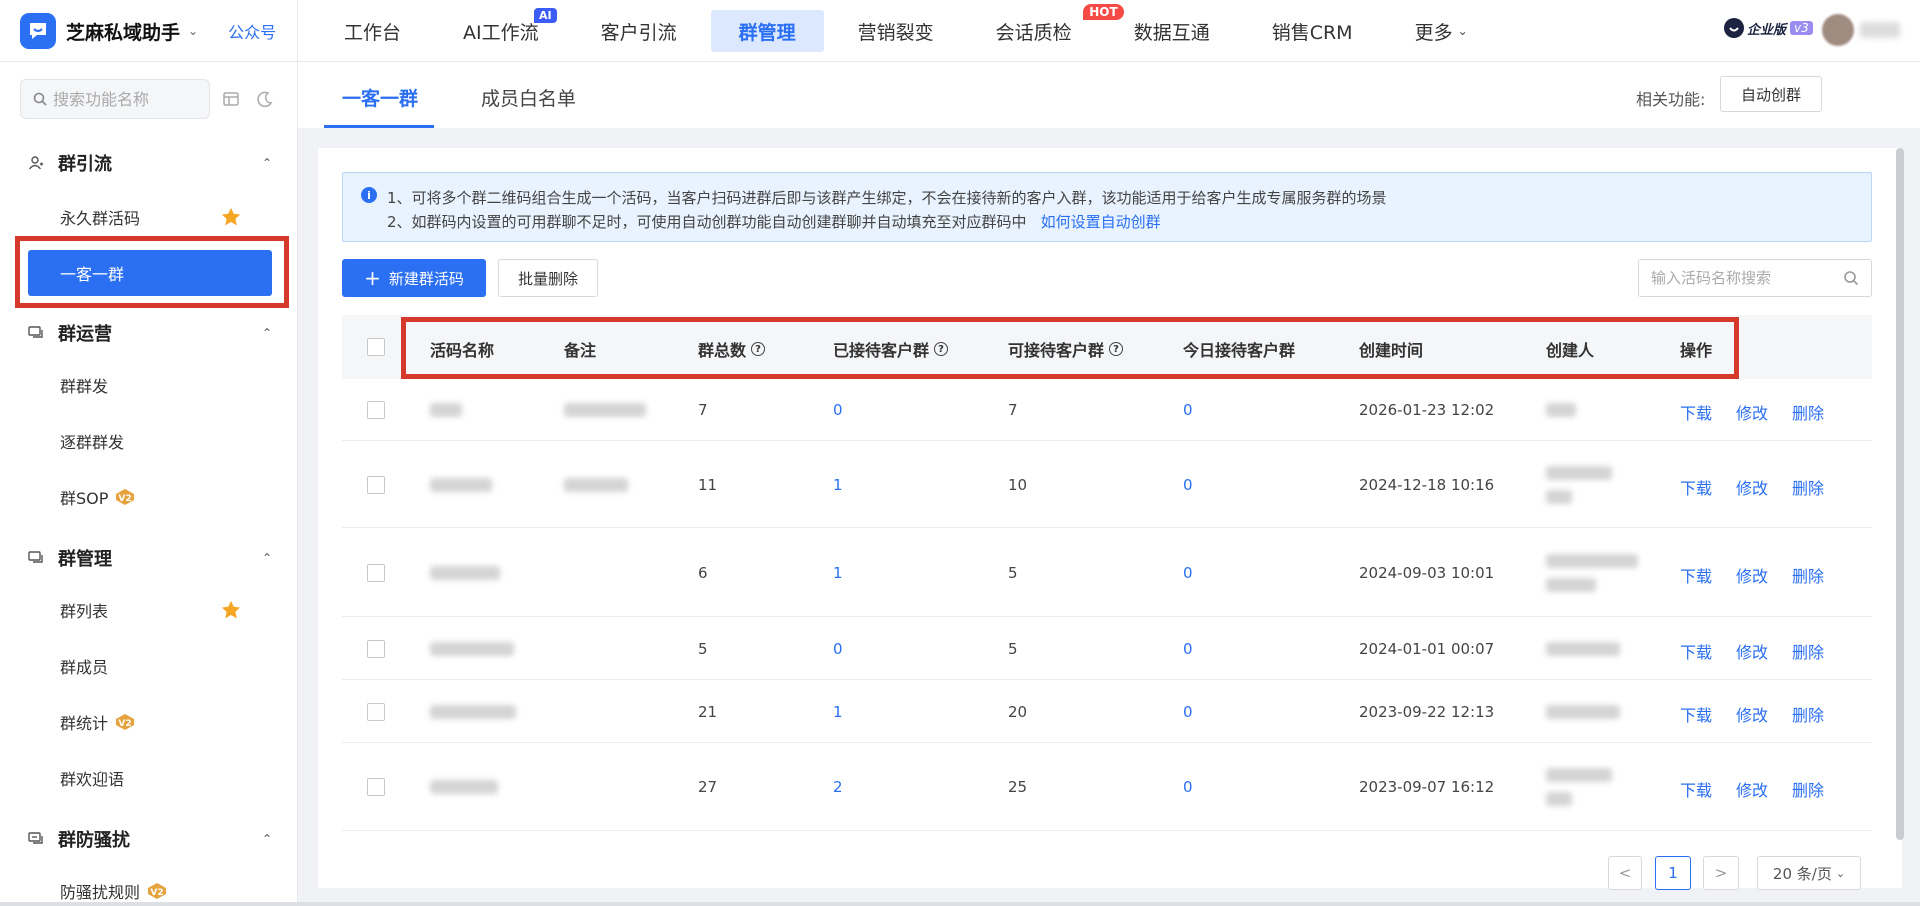 Image resolution: width=1920 pixels, height=906 pixels. Describe the element at coordinates (703, 649) in the screenshot. I see `cell-total: 5` at that location.